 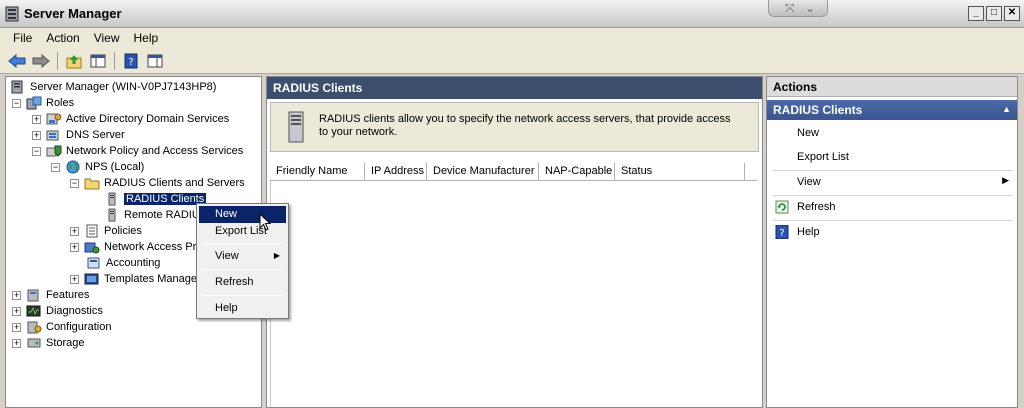 What do you see at coordinates (95, 135) in the screenshot?
I see `tree-label: DNS Server` at bounding box center [95, 135].